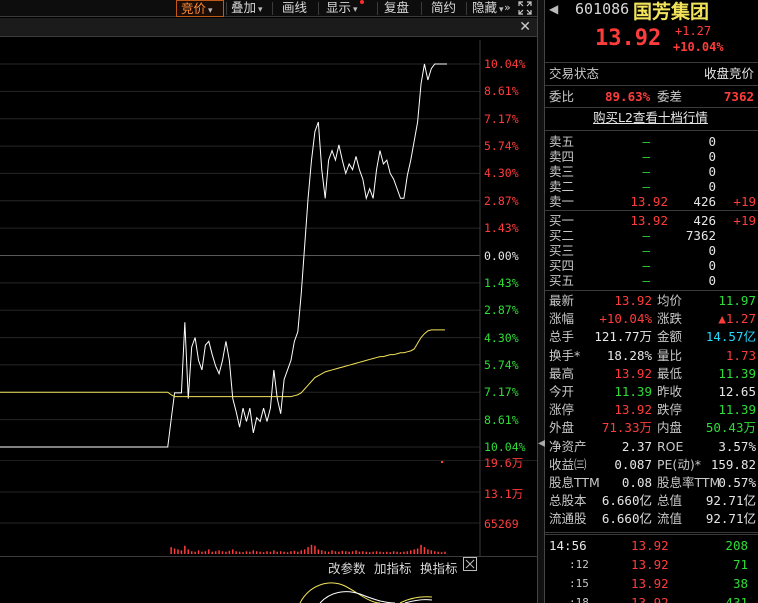 The height and width of the screenshot is (603, 758). I want to click on buy-level-label: 买五, so click(562, 280).